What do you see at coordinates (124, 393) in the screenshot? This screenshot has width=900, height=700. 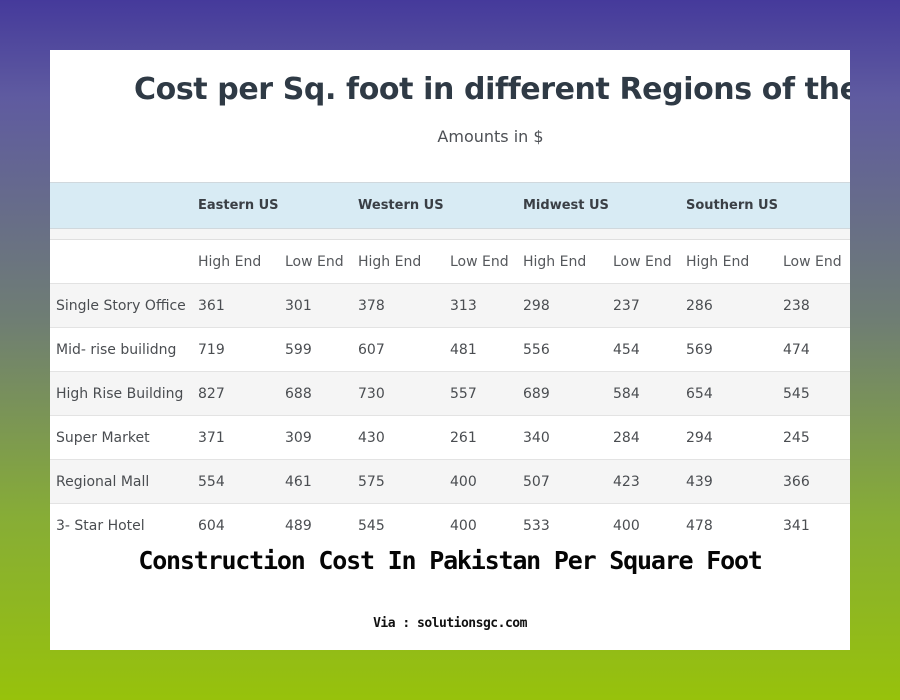 I see `row-label: High Rise Building` at bounding box center [124, 393].